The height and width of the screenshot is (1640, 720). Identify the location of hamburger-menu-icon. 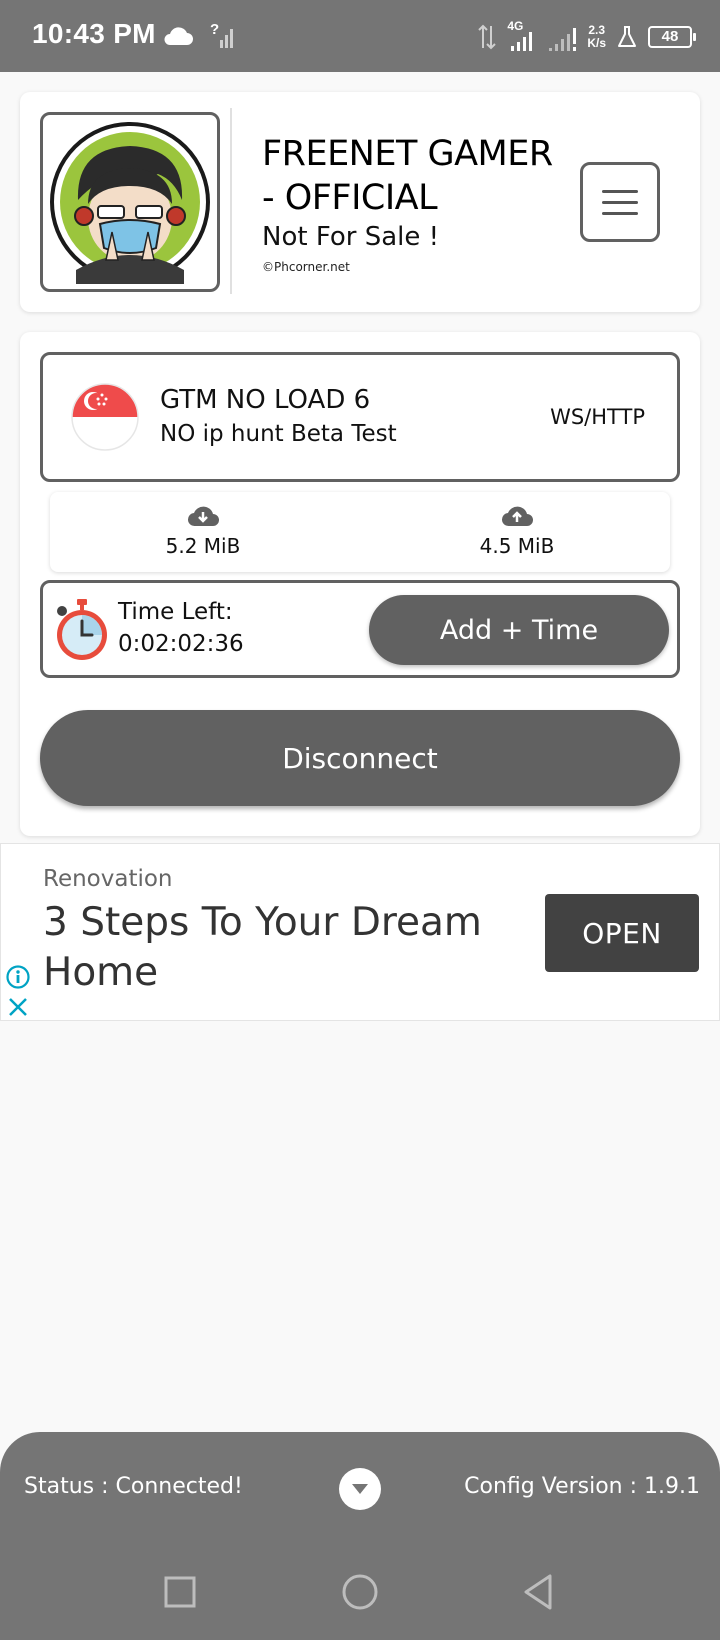
(620, 191).